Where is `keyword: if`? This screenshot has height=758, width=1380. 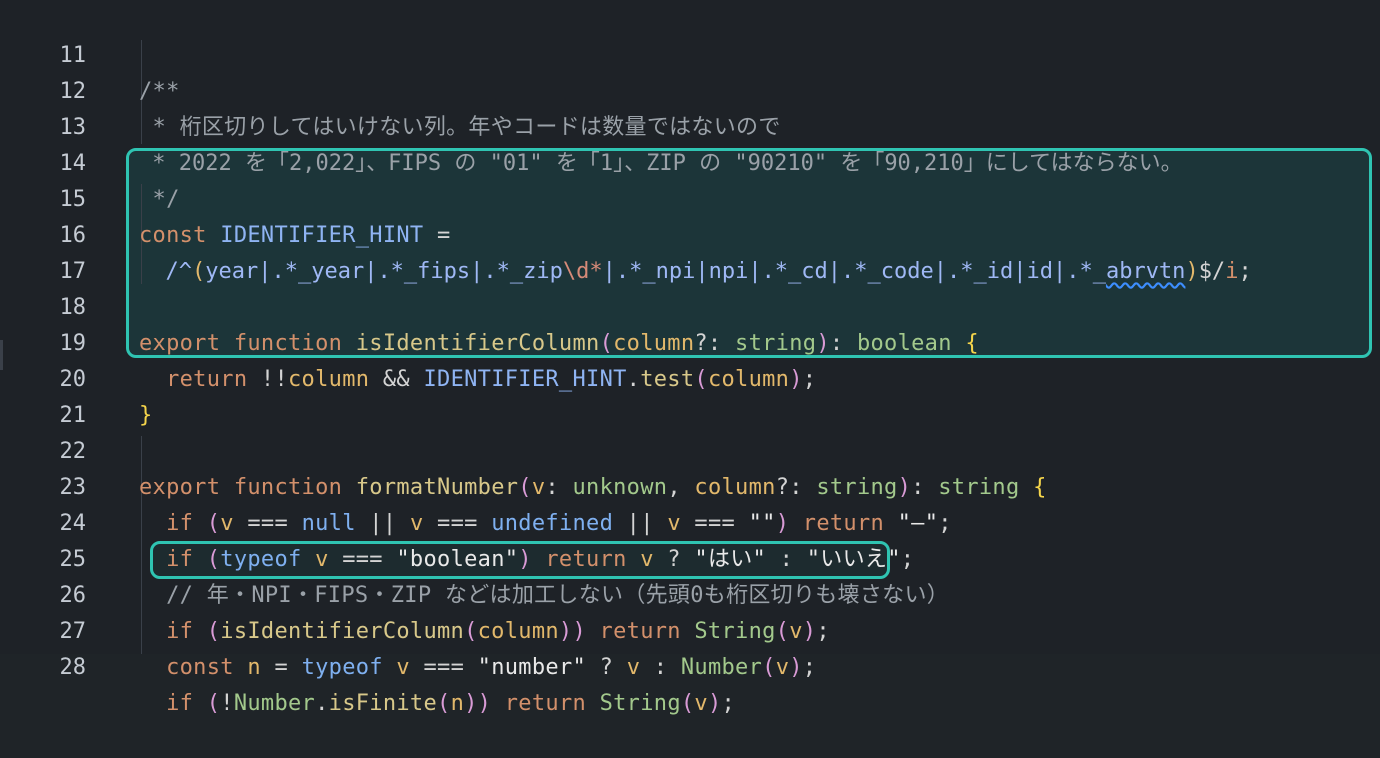
keyword: if is located at coordinates (180, 703).